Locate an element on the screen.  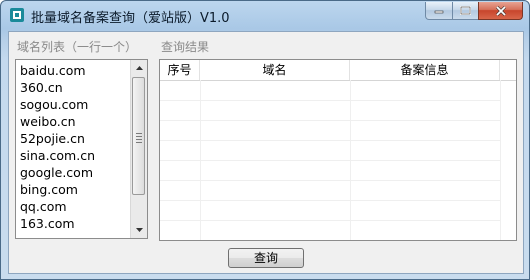
domain-list-item: google.com is located at coordinates (56, 172).